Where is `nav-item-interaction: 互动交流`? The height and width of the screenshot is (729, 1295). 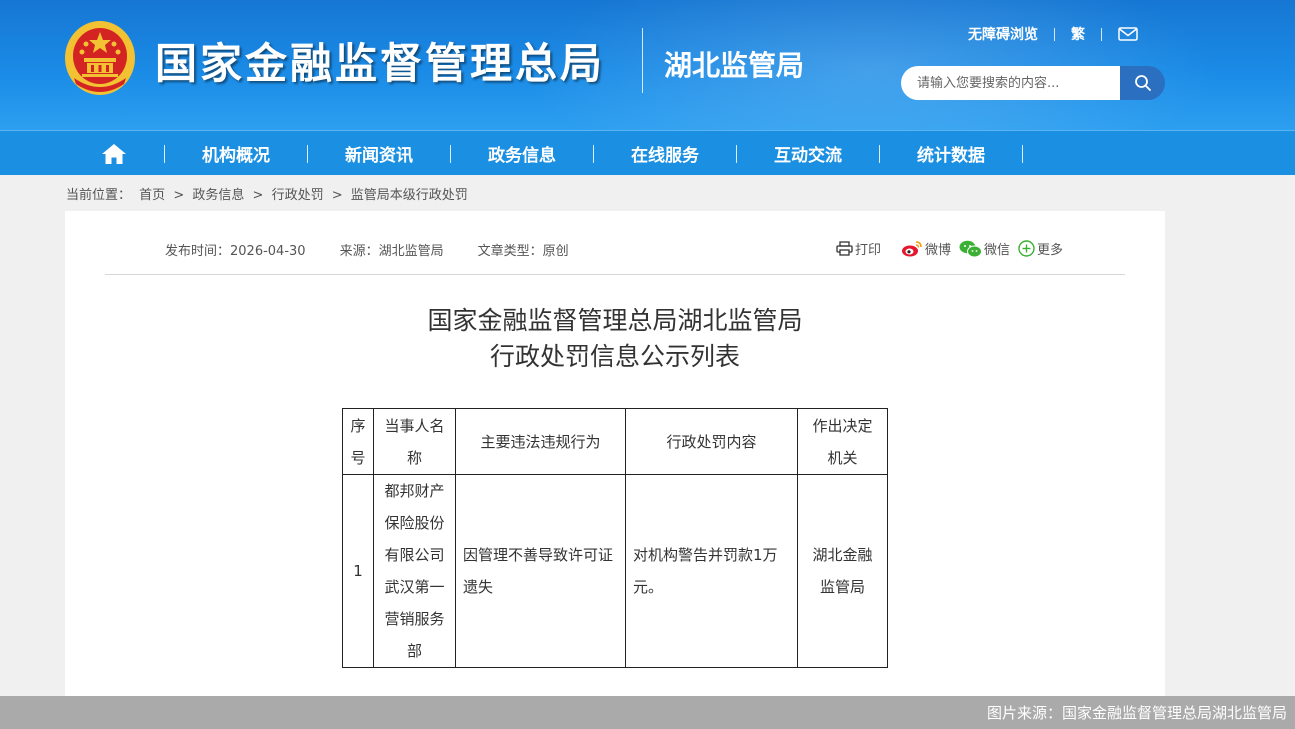 nav-item-interaction: 互动交流 is located at coordinates (808, 153).